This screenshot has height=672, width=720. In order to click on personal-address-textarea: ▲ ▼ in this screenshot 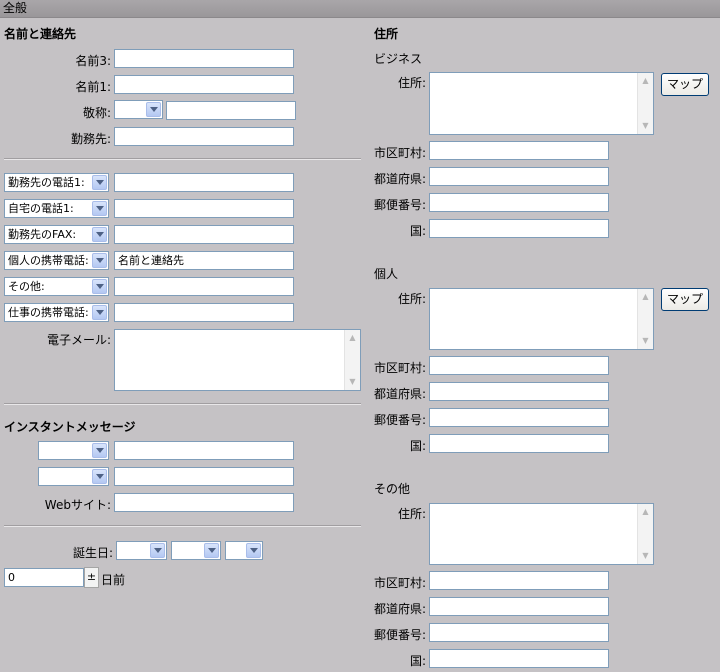, I will do `click(541, 319)`.